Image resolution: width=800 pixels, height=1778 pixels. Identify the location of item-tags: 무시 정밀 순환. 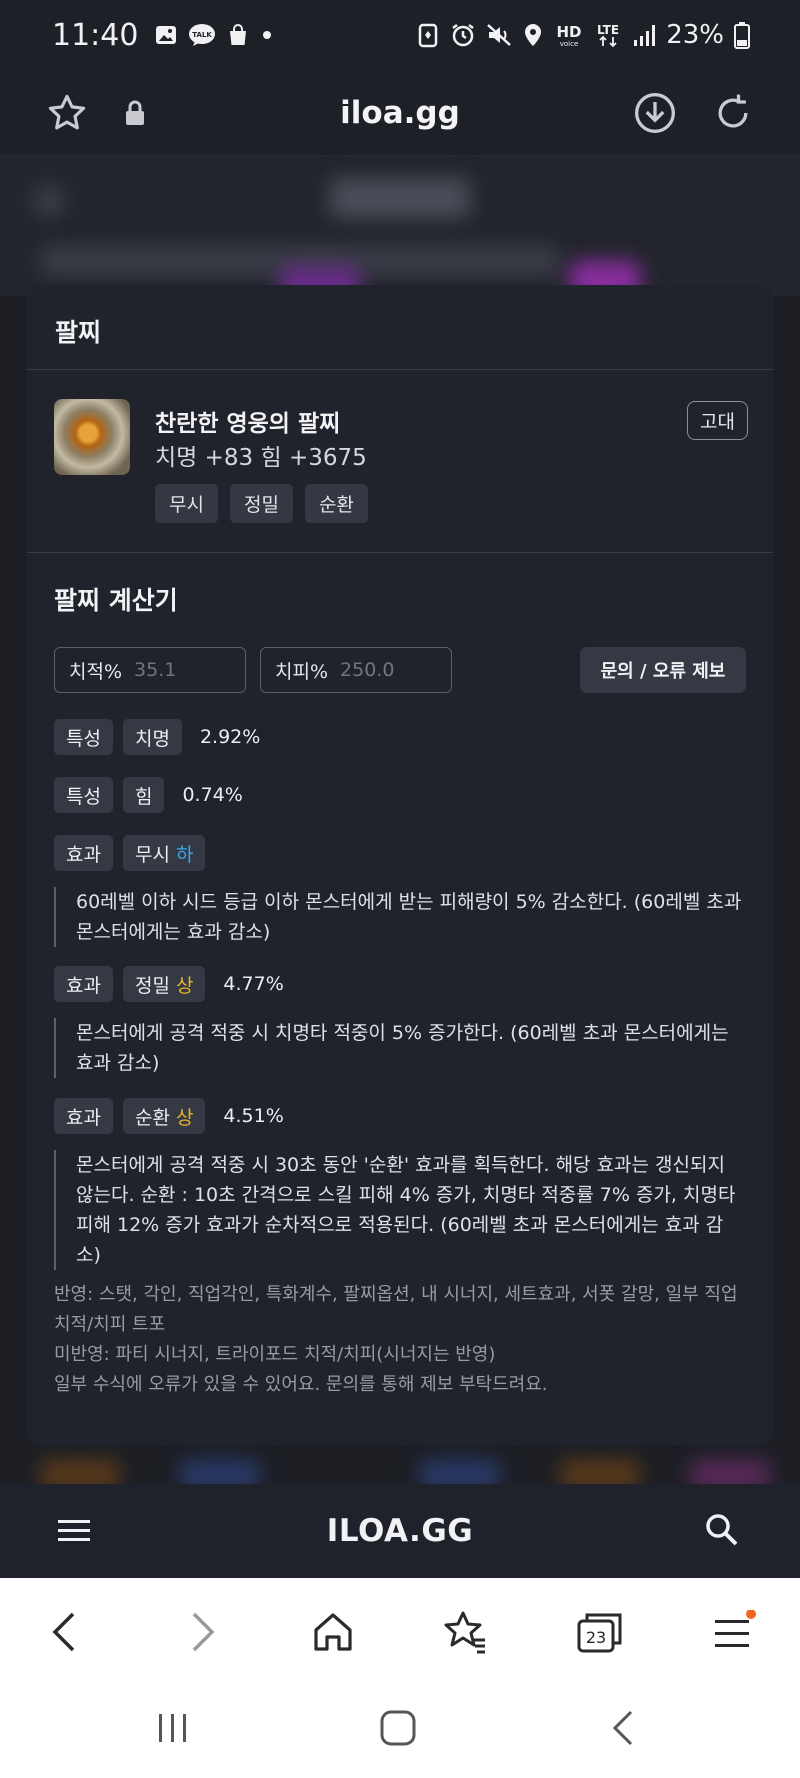
(261, 503).